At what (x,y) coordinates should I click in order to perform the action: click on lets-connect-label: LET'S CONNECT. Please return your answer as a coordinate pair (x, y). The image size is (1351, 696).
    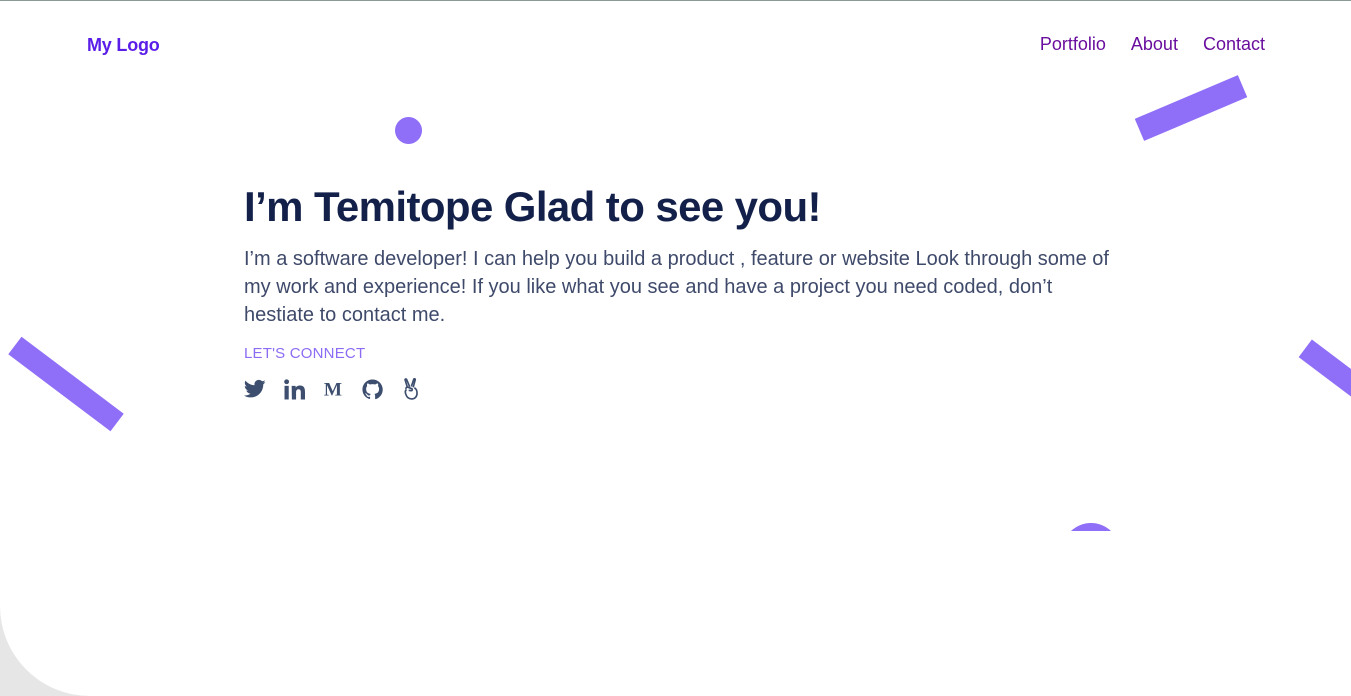
    Looking at the image, I should click on (305, 353).